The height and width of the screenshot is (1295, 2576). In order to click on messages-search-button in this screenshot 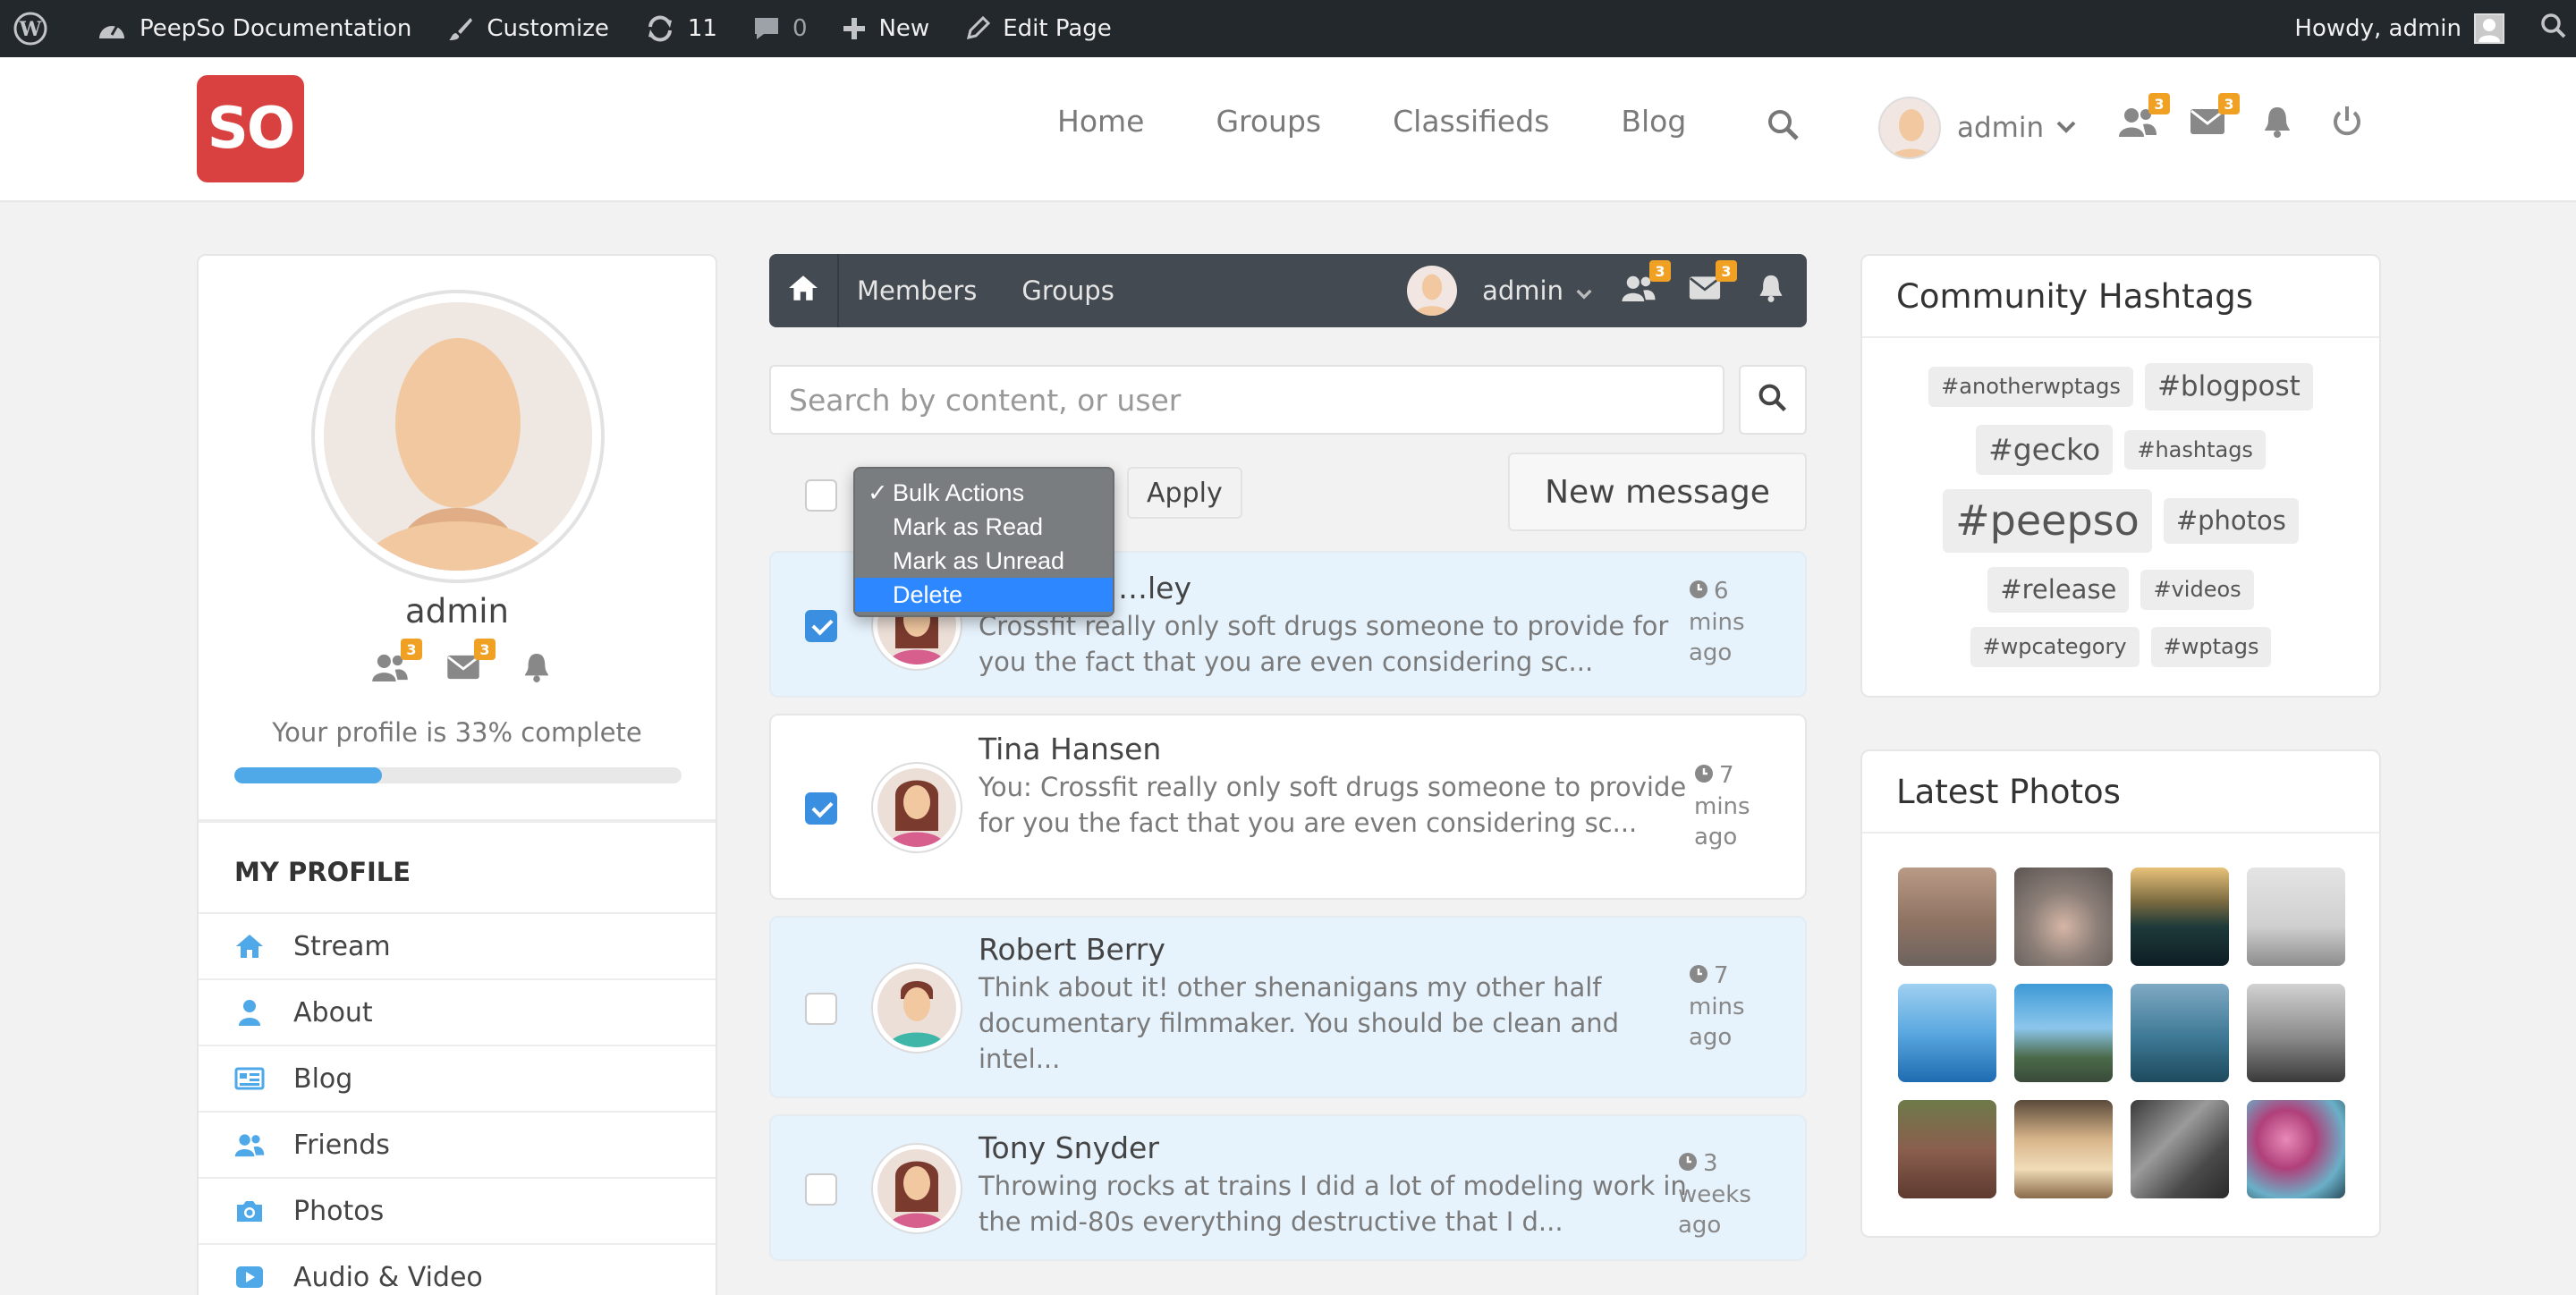, I will do `click(1773, 400)`.